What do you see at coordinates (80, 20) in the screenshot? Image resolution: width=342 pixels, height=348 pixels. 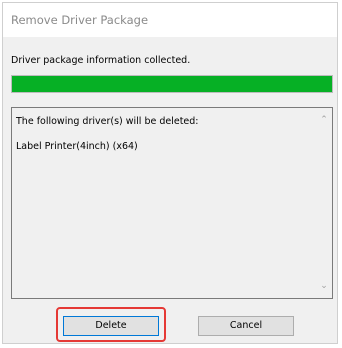 I see `window-title: Remove Driver Package` at bounding box center [80, 20].